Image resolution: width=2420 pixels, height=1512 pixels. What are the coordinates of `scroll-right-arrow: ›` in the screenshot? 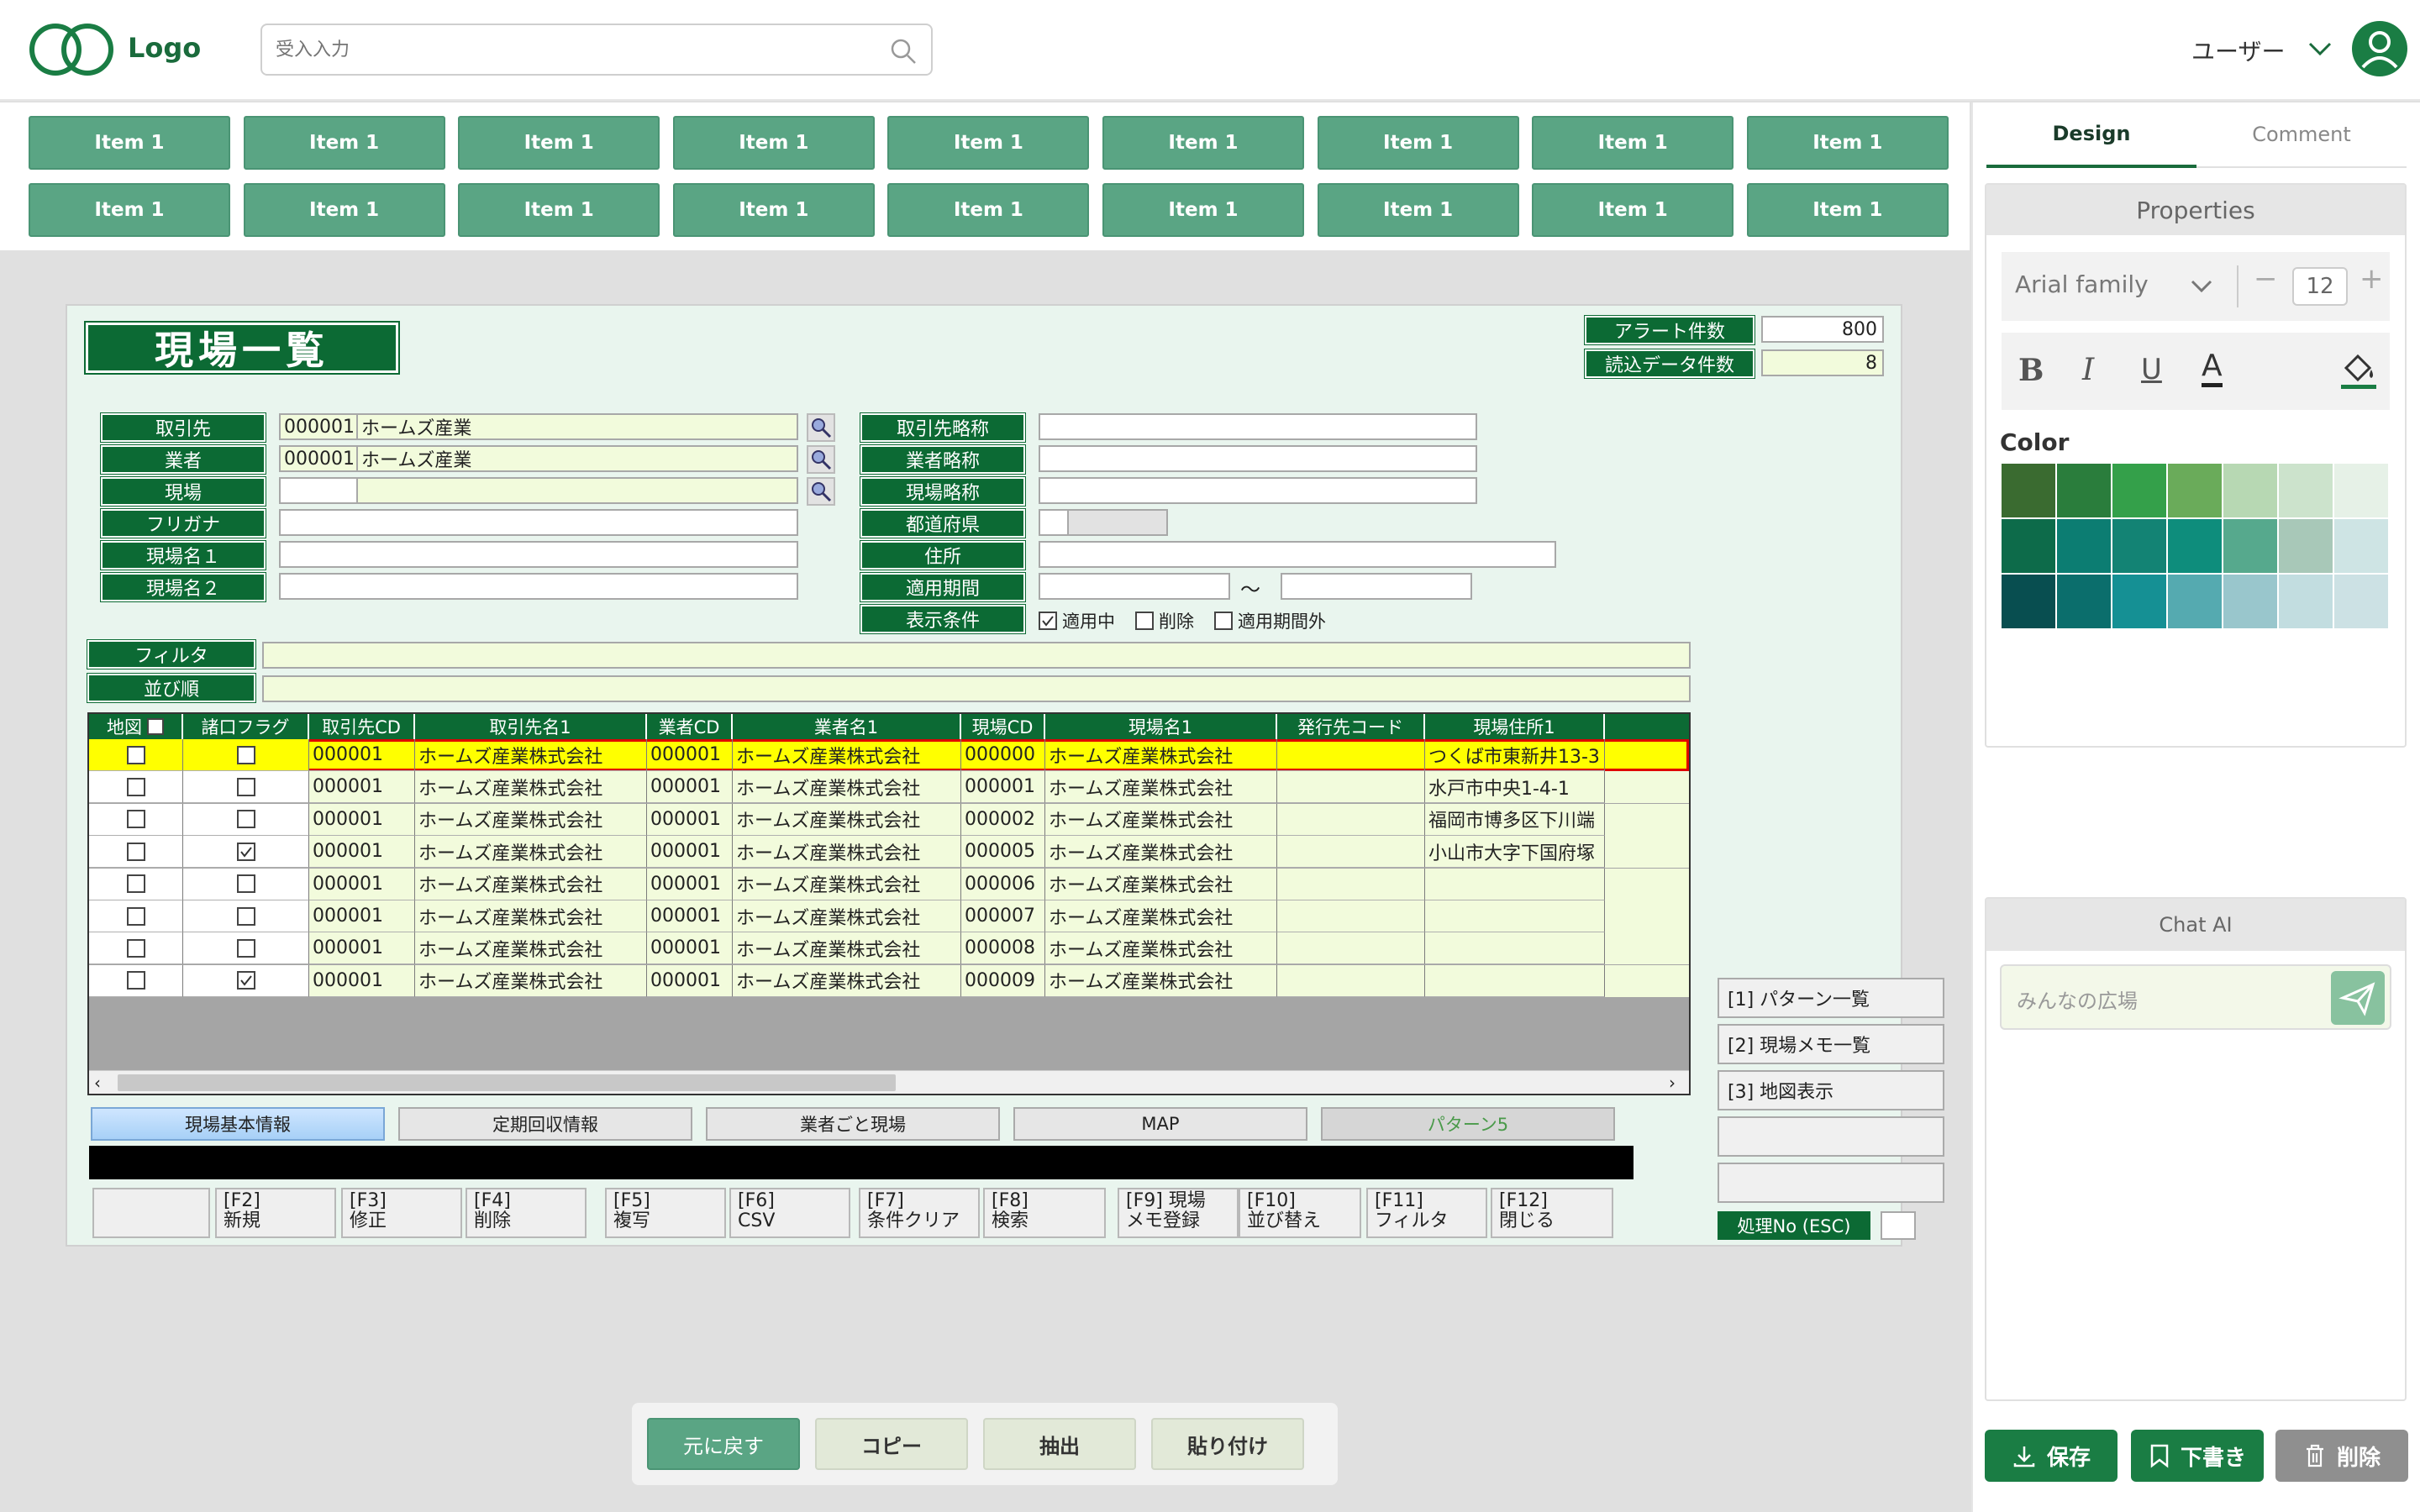 It's located at (1673, 1083).